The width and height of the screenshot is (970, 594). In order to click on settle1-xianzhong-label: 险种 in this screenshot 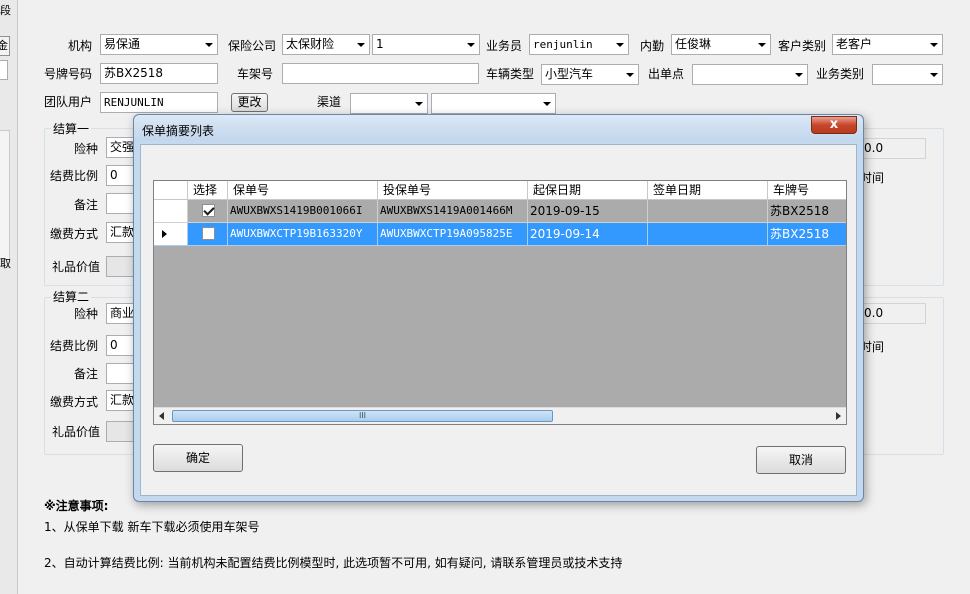, I will do `click(86, 149)`.